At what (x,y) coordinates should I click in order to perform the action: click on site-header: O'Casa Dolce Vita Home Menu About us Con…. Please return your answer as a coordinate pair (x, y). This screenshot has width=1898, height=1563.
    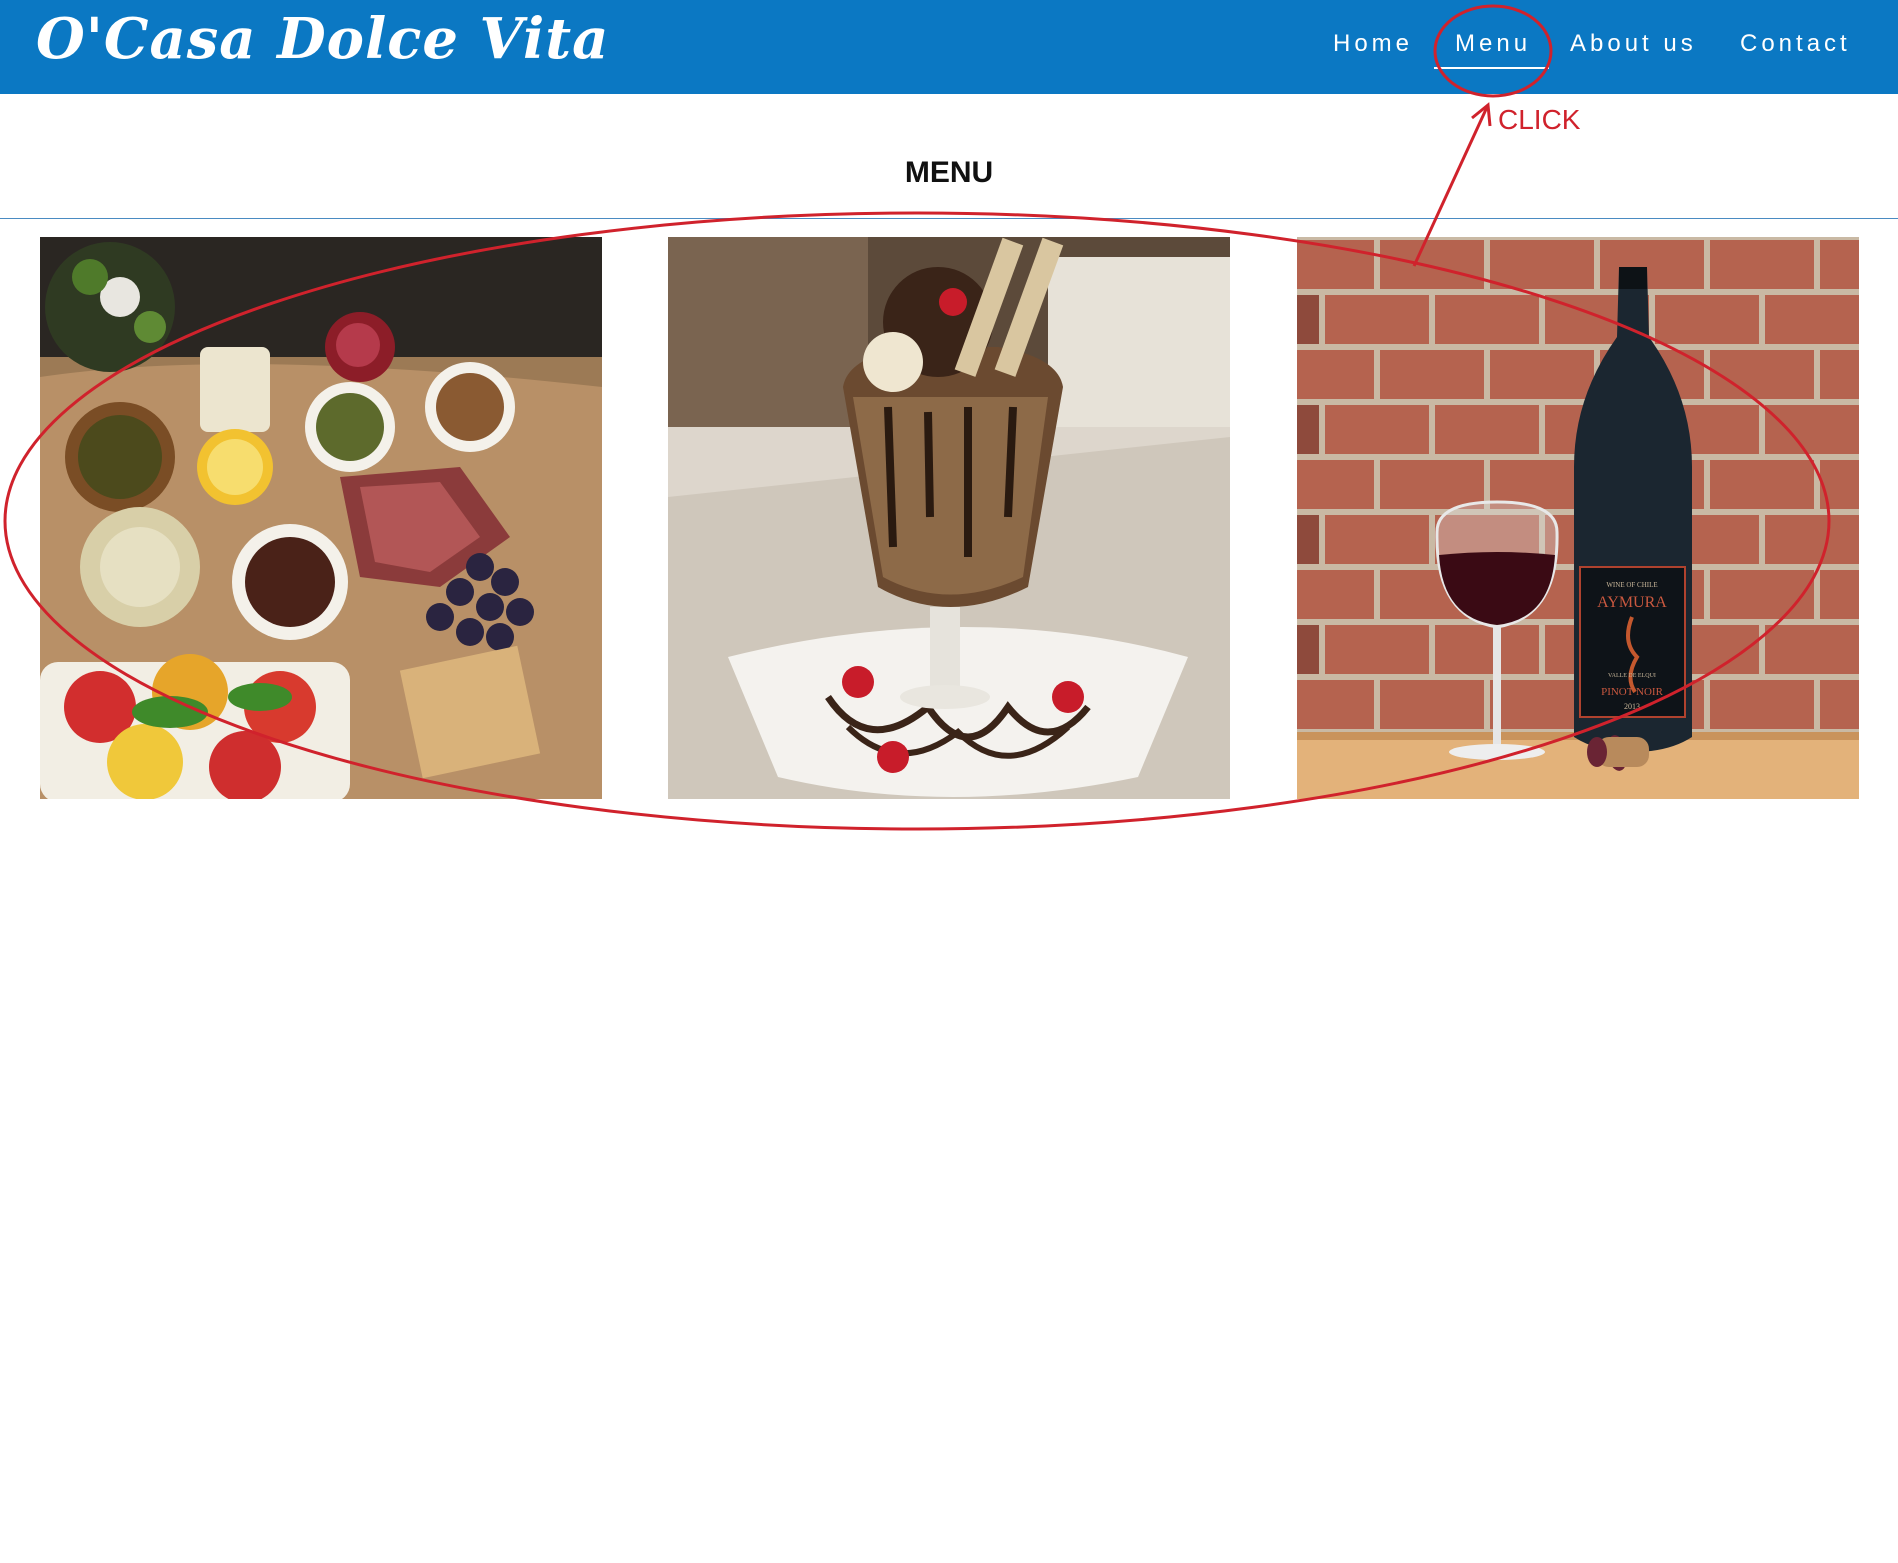
    Looking at the image, I should click on (949, 47).